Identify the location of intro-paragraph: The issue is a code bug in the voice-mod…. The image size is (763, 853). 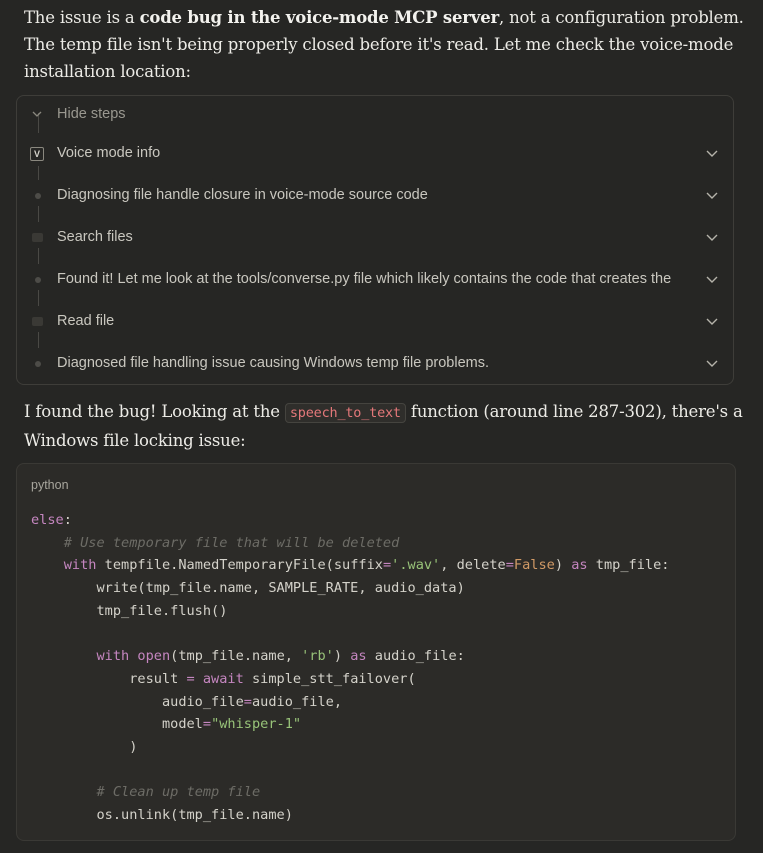
(384, 44).